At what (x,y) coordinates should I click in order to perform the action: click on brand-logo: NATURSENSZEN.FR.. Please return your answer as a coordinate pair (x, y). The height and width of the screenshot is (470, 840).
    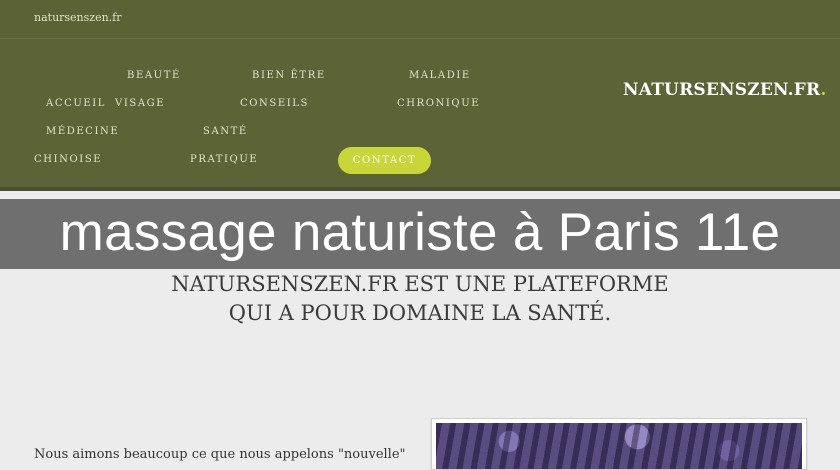
    Looking at the image, I should click on (725, 90).